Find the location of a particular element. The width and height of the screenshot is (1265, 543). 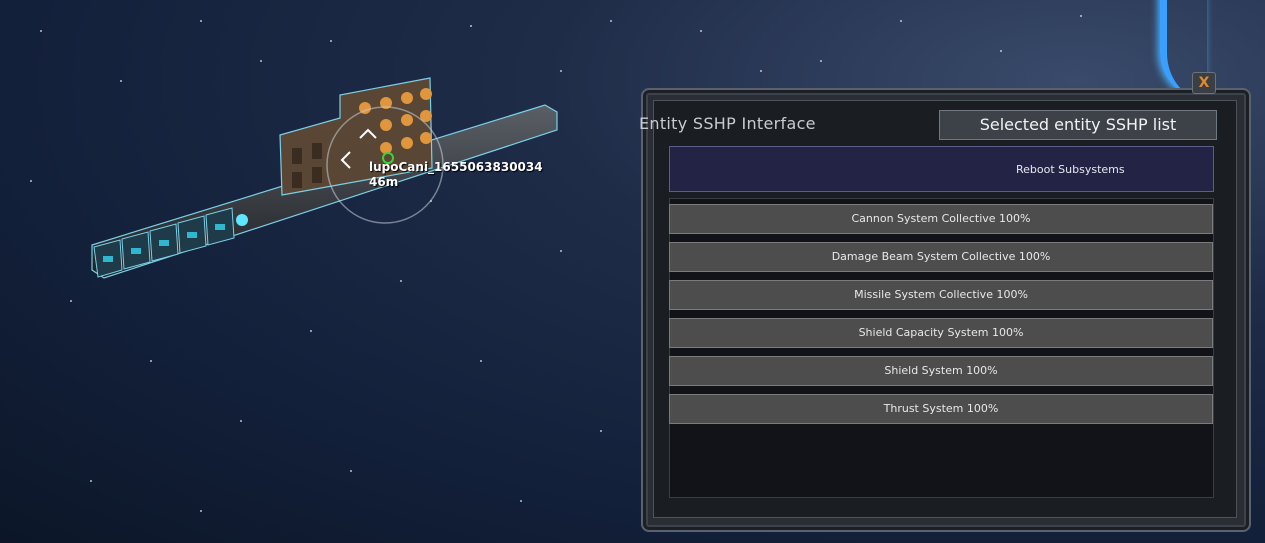

ship-distance-label: 46m is located at coordinates (384, 182).